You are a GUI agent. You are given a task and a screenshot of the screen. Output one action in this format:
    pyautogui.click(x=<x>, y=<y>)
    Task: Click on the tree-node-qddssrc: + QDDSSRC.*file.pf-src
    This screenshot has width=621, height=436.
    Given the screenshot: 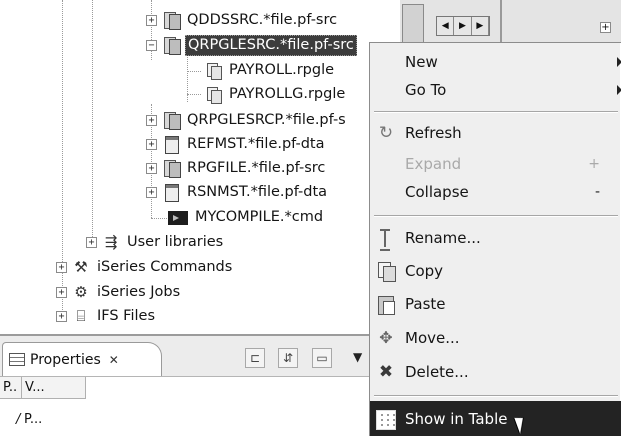 What is the action you would take?
    pyautogui.click(x=242, y=20)
    